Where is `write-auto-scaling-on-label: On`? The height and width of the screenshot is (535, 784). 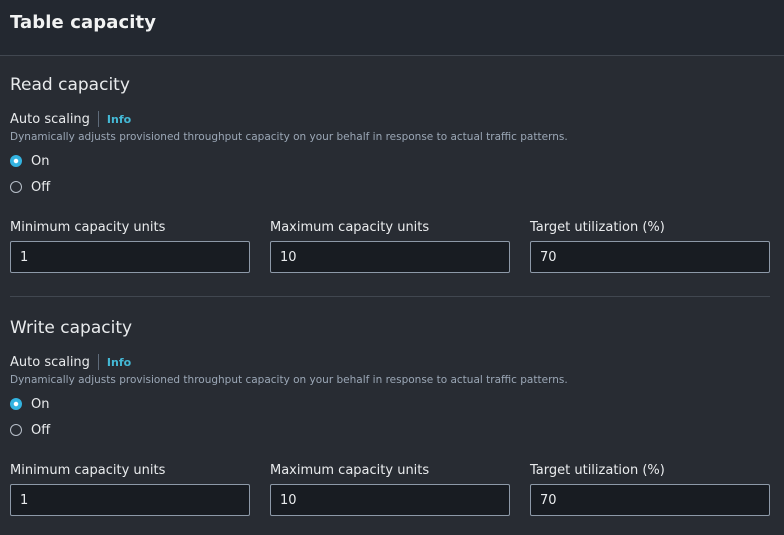
write-auto-scaling-on-label: On is located at coordinates (40, 404).